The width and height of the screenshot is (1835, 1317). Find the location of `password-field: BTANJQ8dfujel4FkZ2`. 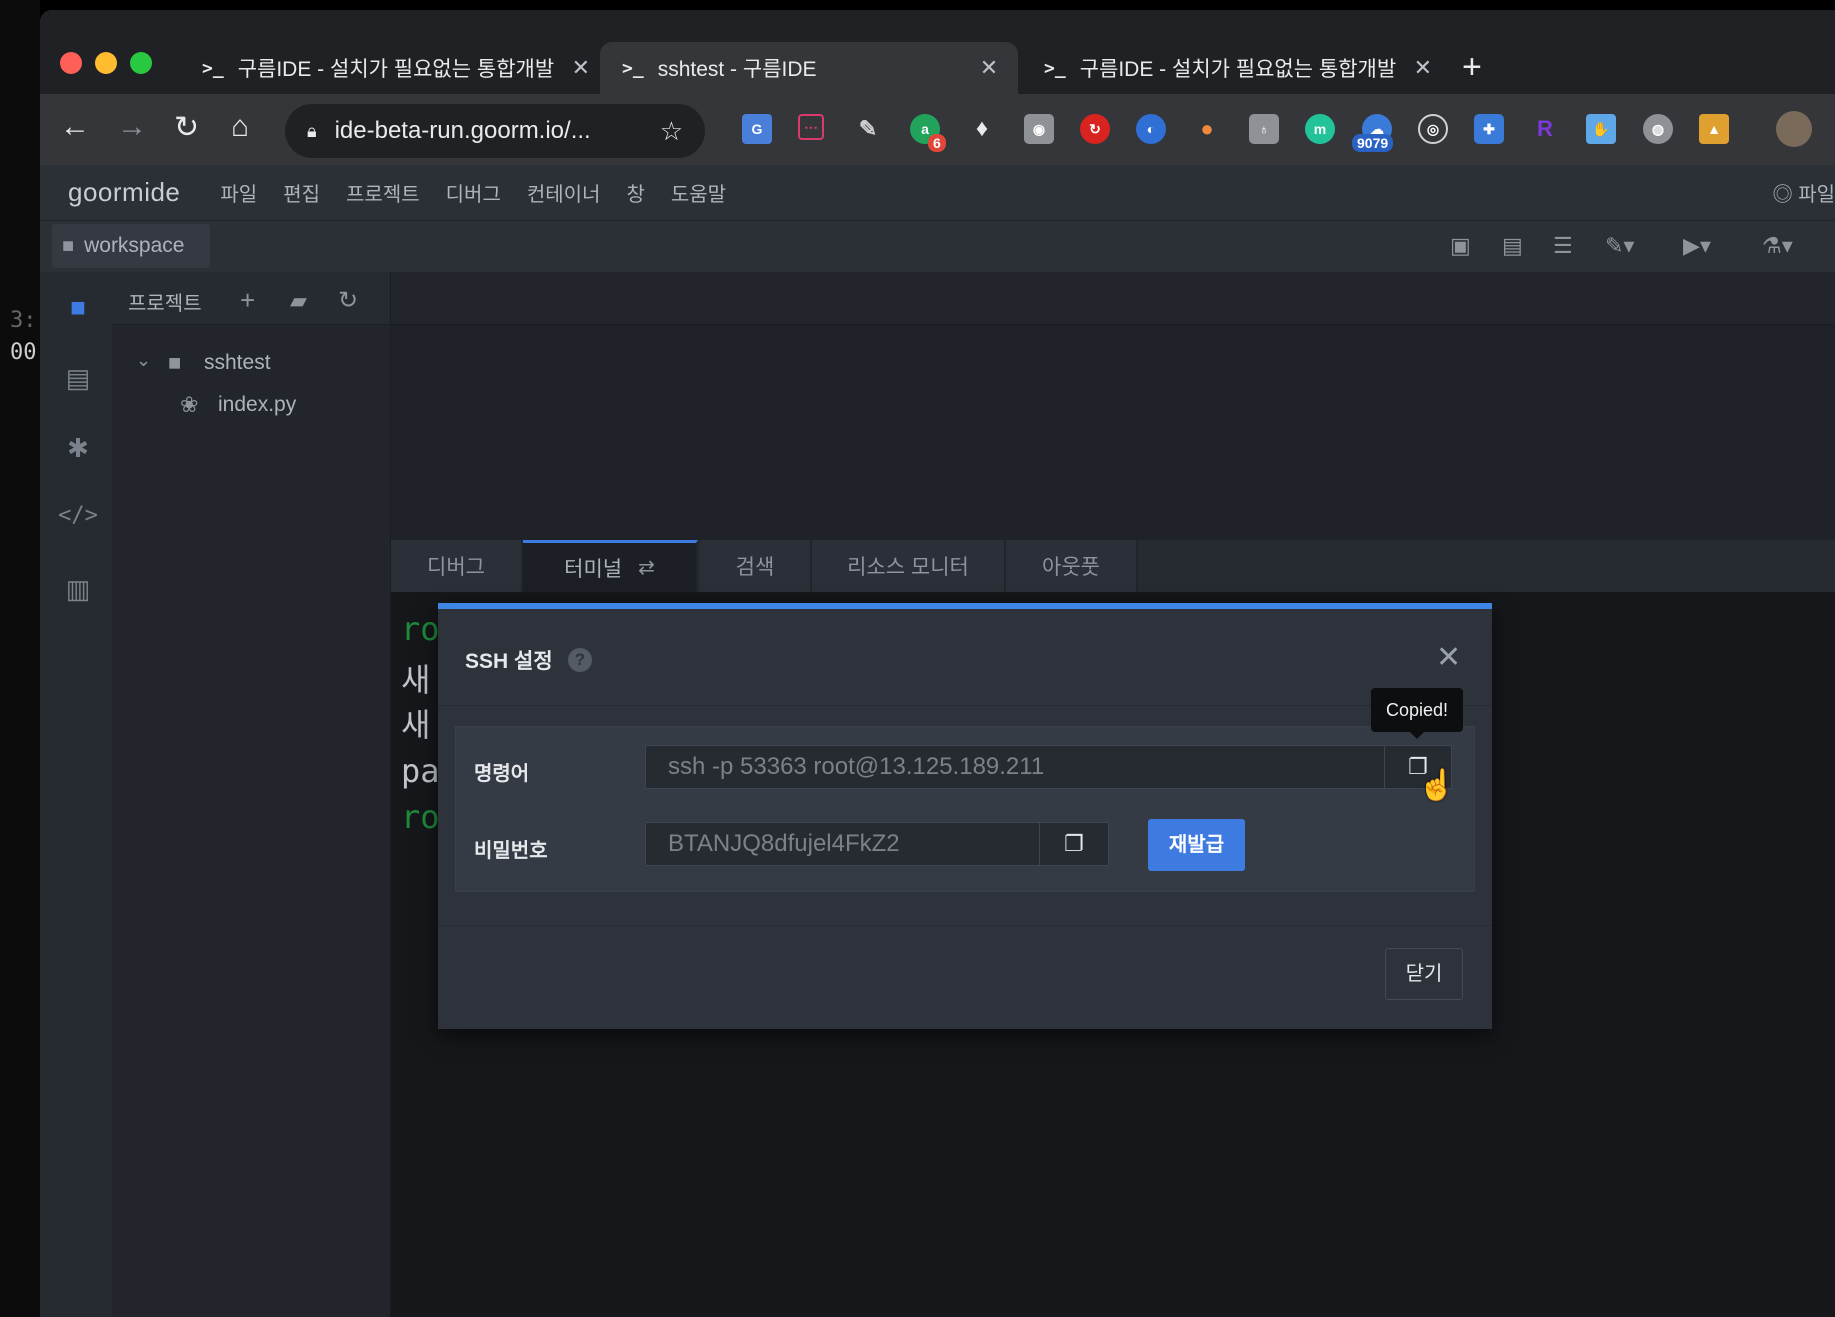

password-field: BTANJQ8dfujel4FkZ2 is located at coordinates (842, 844).